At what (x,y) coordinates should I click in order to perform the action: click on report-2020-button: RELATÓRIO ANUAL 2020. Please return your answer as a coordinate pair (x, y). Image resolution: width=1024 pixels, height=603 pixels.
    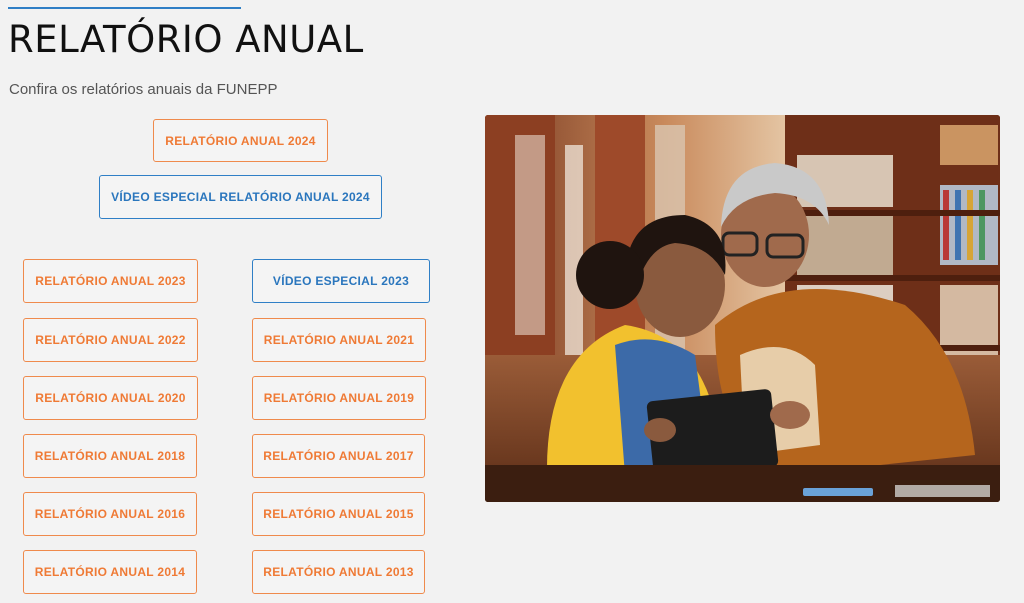
    Looking at the image, I should click on (110, 398).